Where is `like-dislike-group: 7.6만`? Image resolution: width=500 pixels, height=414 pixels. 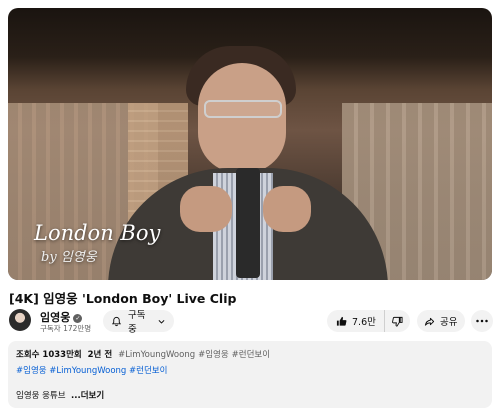
like-dislike-group: 7.6만 is located at coordinates (368, 321).